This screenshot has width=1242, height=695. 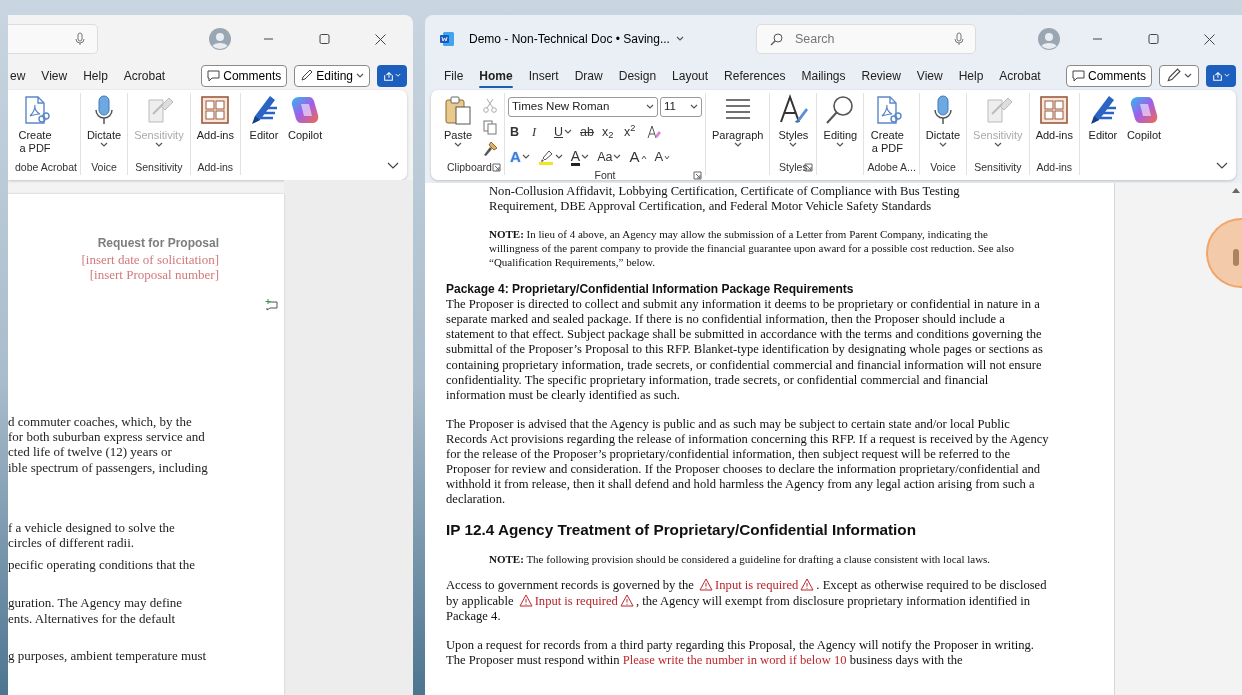 I want to click on search-icon, so click(x=776, y=39).